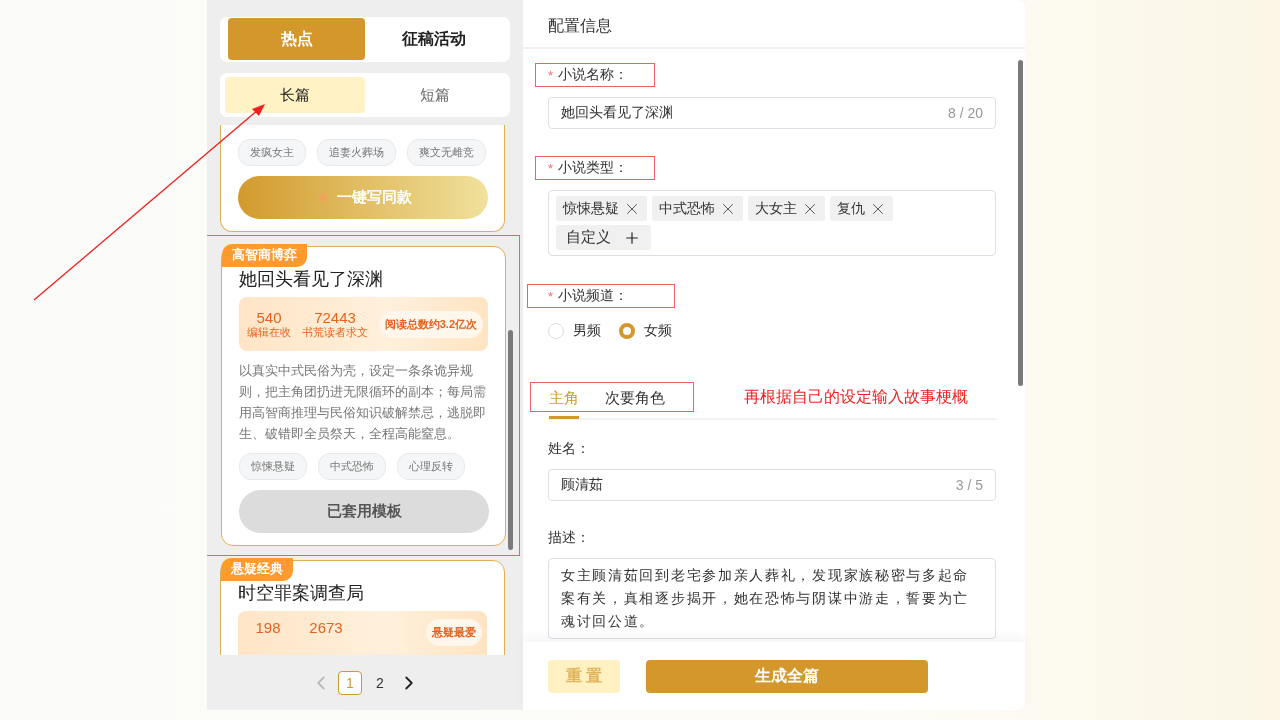 This screenshot has height=720, width=1280. What do you see at coordinates (268, 627) in the screenshot?
I see `stat-value: 198` at bounding box center [268, 627].